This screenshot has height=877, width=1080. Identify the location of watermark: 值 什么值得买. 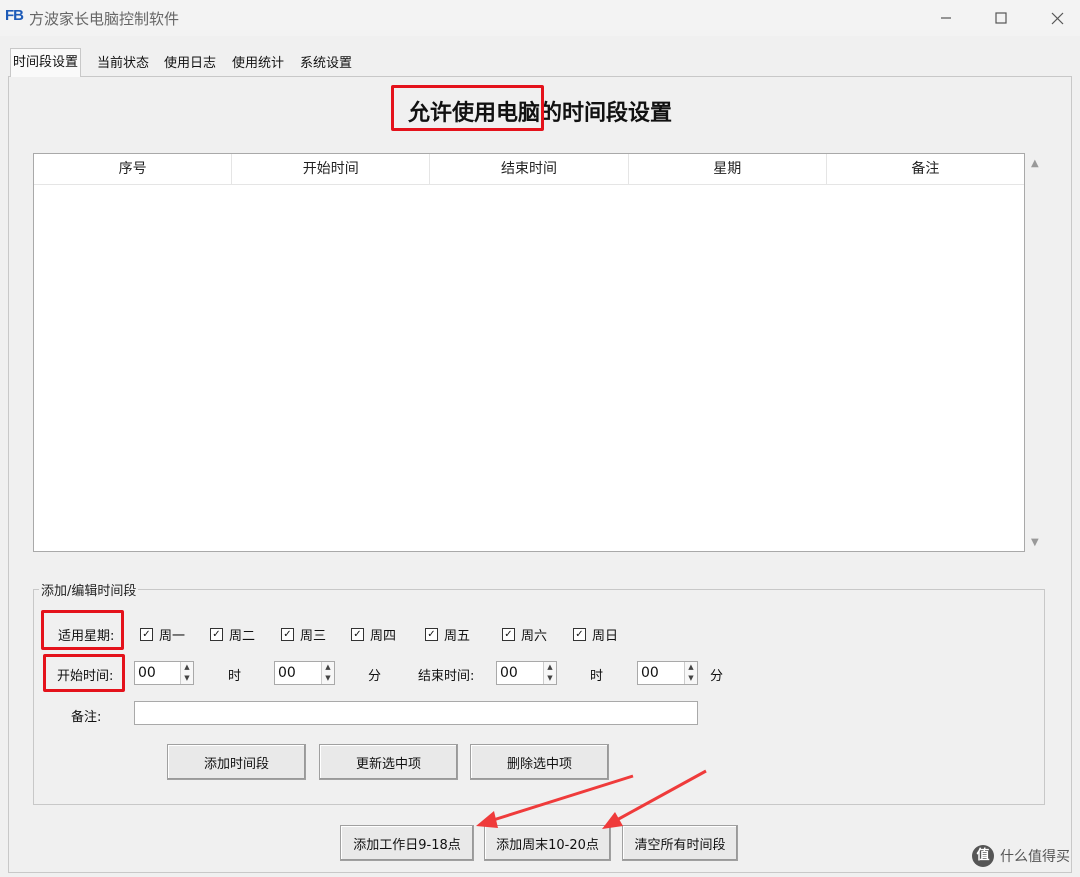
(1021, 856).